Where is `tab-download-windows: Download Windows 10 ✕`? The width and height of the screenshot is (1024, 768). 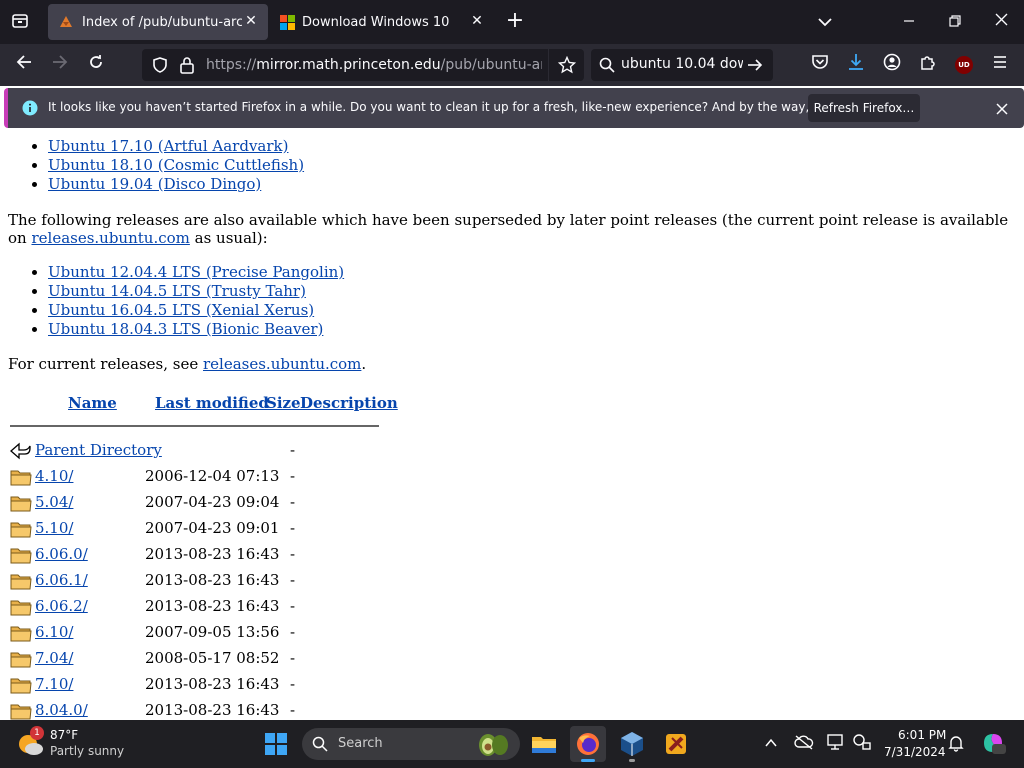 tab-download-windows: Download Windows 10 ✕ is located at coordinates (383, 22).